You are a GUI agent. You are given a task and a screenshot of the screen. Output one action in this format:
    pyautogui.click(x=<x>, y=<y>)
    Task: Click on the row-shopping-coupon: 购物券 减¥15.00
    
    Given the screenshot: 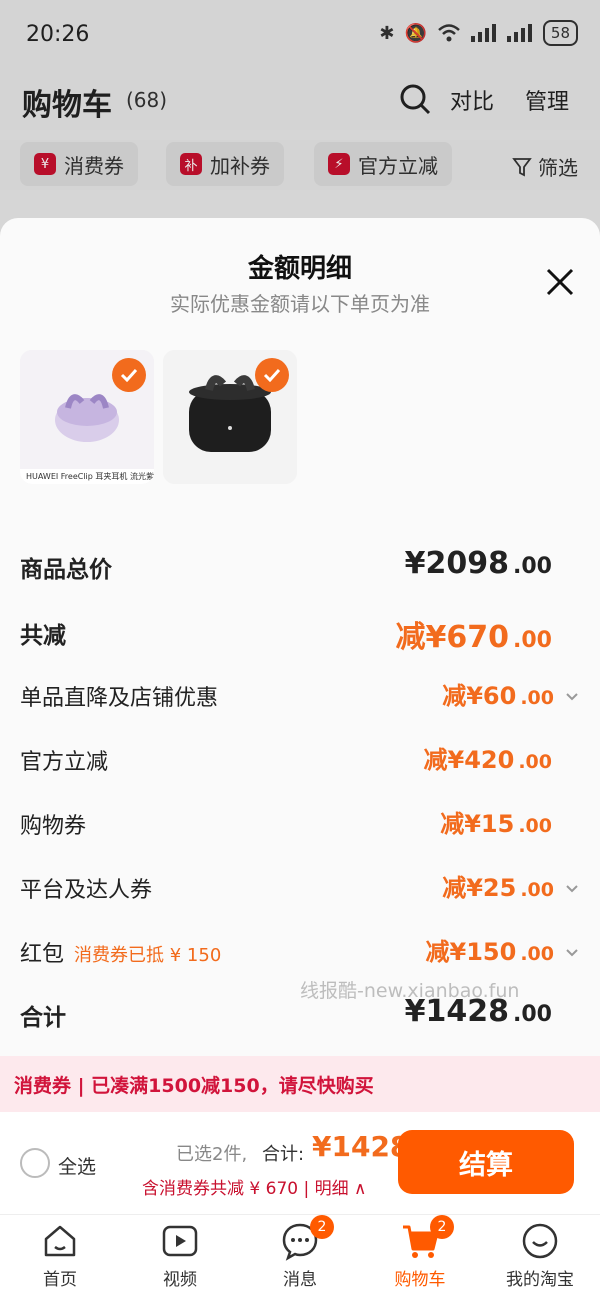 What is the action you would take?
    pyautogui.click(x=300, y=824)
    